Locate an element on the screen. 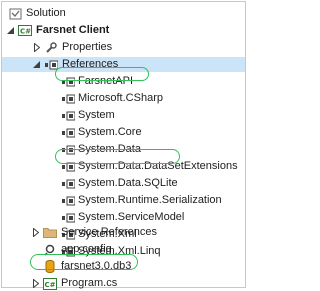  reference-item: Microsoft.CSharp is located at coordinates (112, 98).